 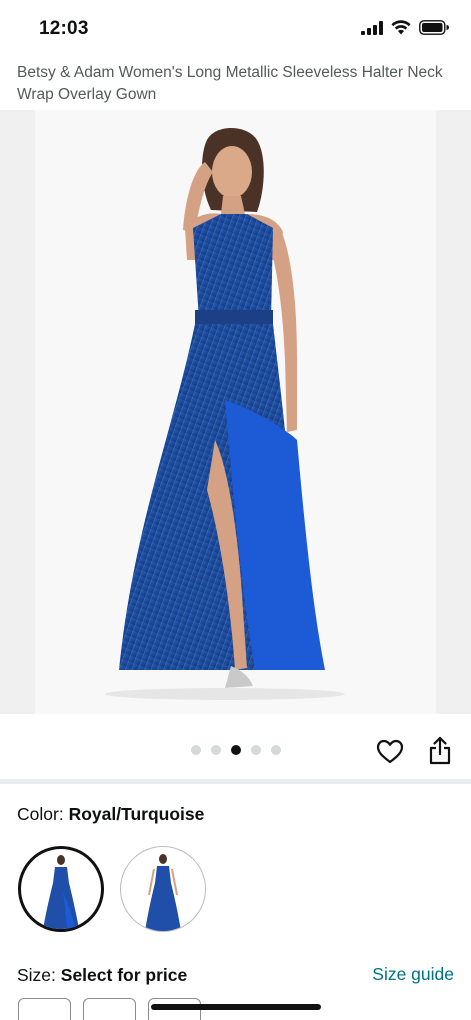 What do you see at coordinates (136, 814) in the screenshot?
I see `color-value: Royal/Turquoise` at bounding box center [136, 814].